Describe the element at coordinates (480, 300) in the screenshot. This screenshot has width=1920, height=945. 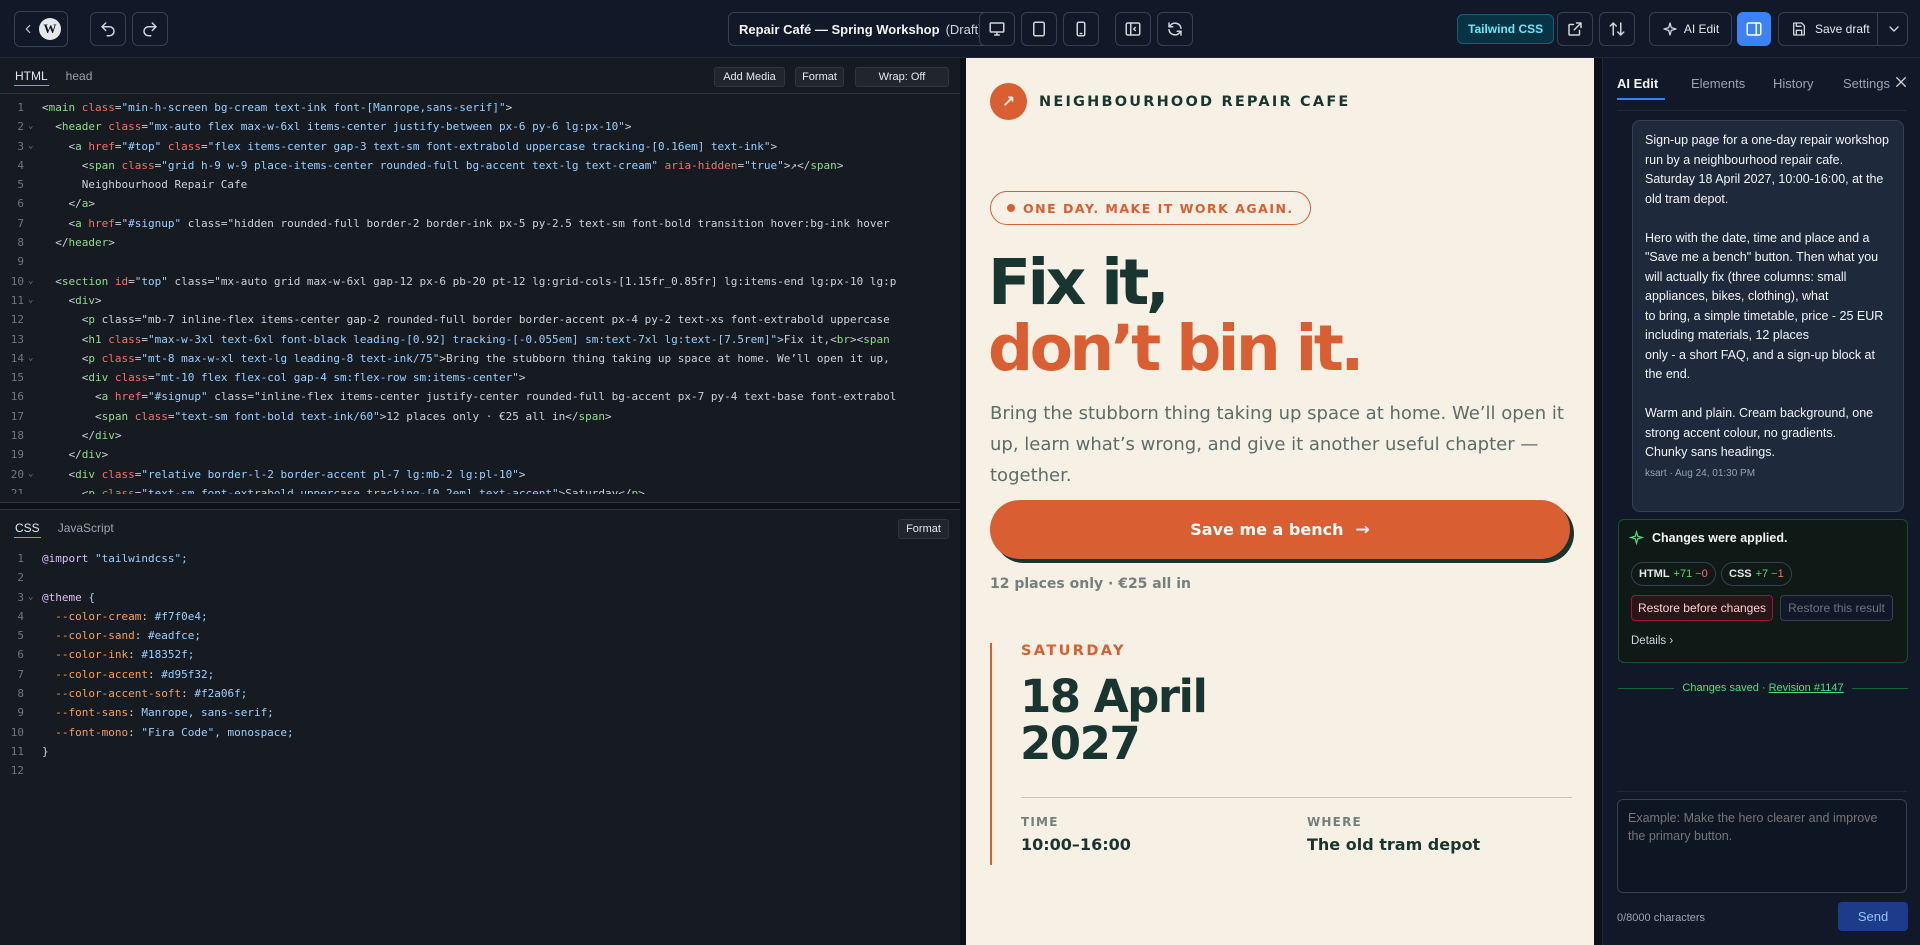
I see `code-line: 11 ⌄ <div>` at that location.